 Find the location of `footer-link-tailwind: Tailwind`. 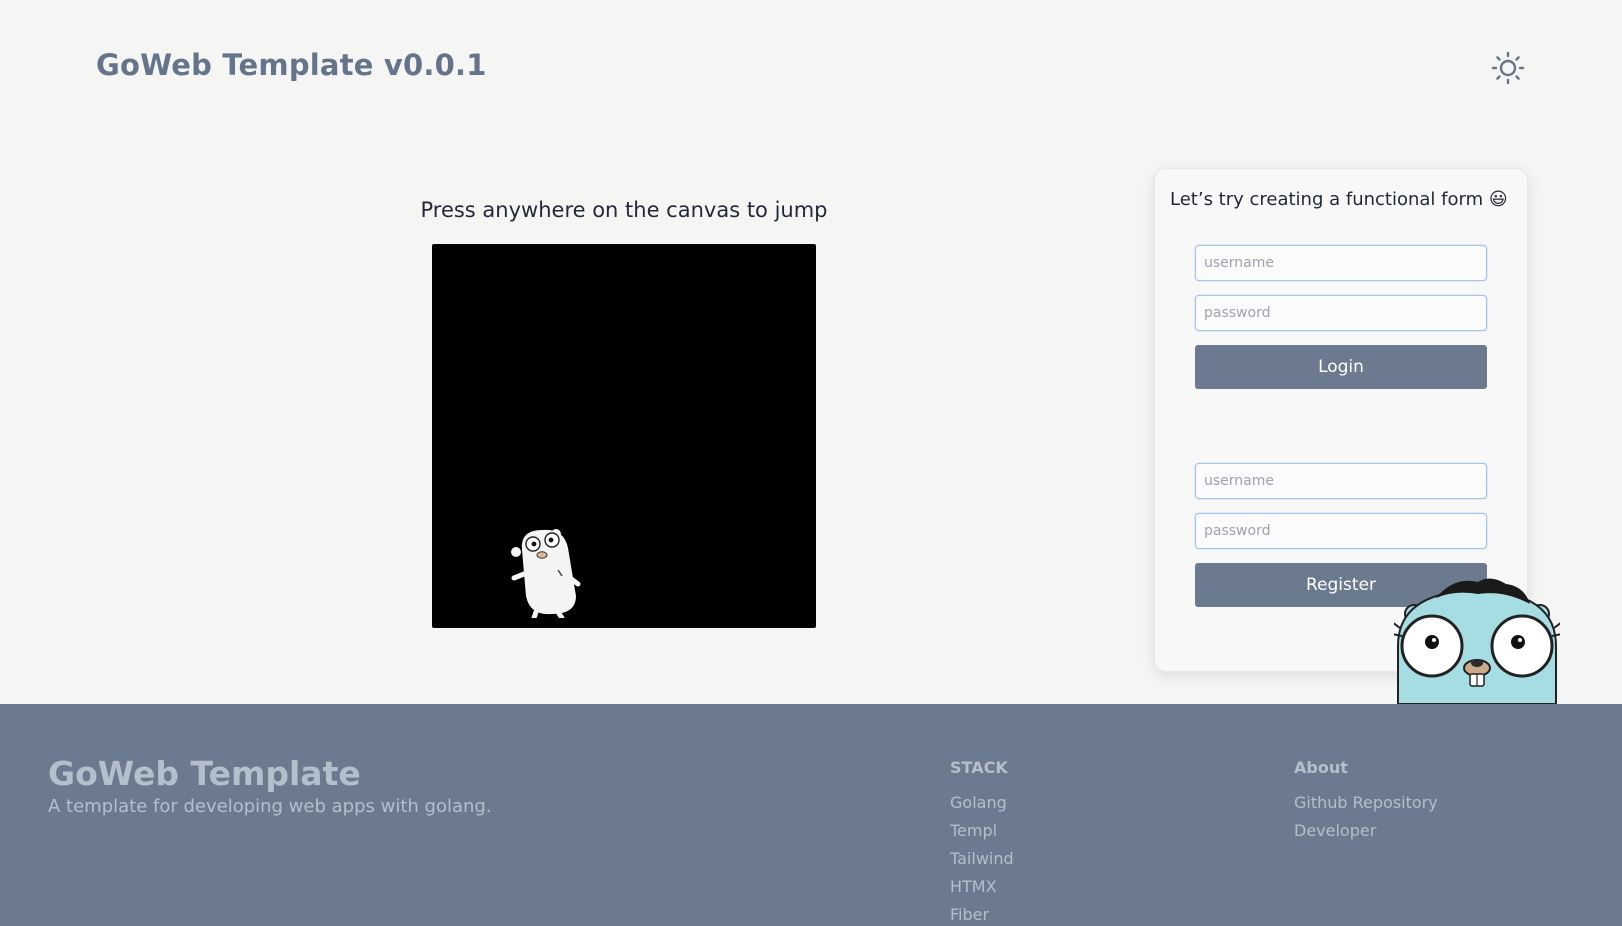

footer-link-tailwind: Tailwind is located at coordinates (982, 863).